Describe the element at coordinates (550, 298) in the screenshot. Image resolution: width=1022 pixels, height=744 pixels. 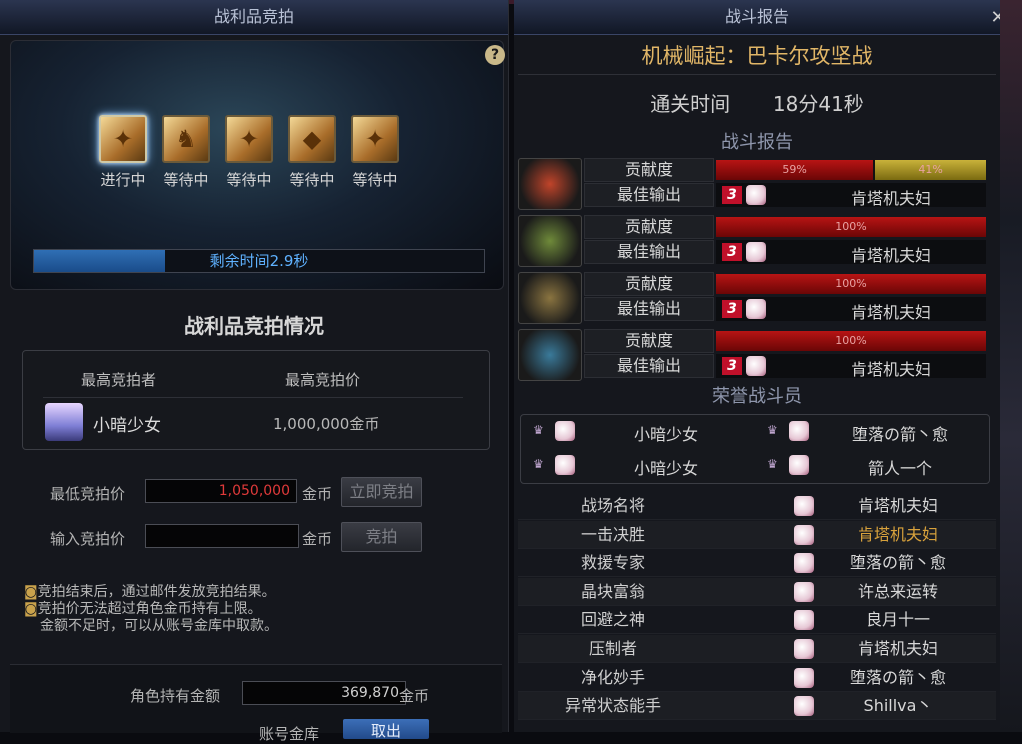
I see `boss-gold-icon` at that location.